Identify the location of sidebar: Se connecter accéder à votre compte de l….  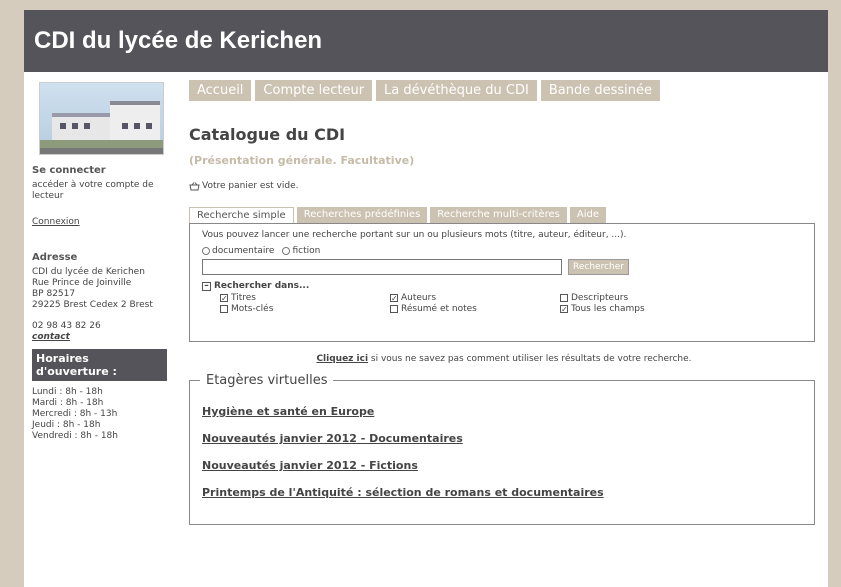
(102, 262).